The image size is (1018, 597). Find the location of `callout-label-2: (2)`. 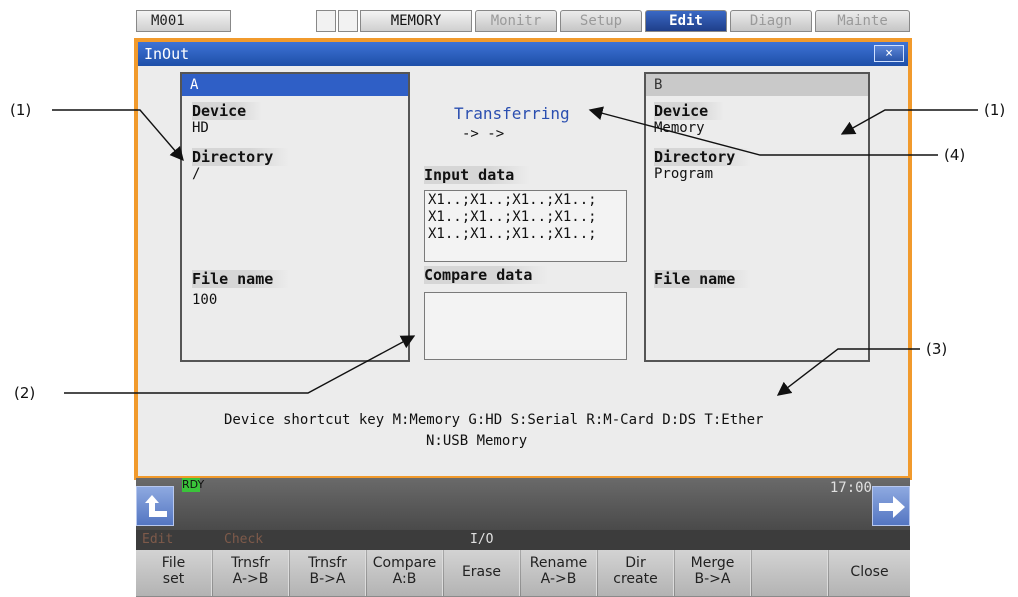

callout-label-2: (2) is located at coordinates (25, 393).